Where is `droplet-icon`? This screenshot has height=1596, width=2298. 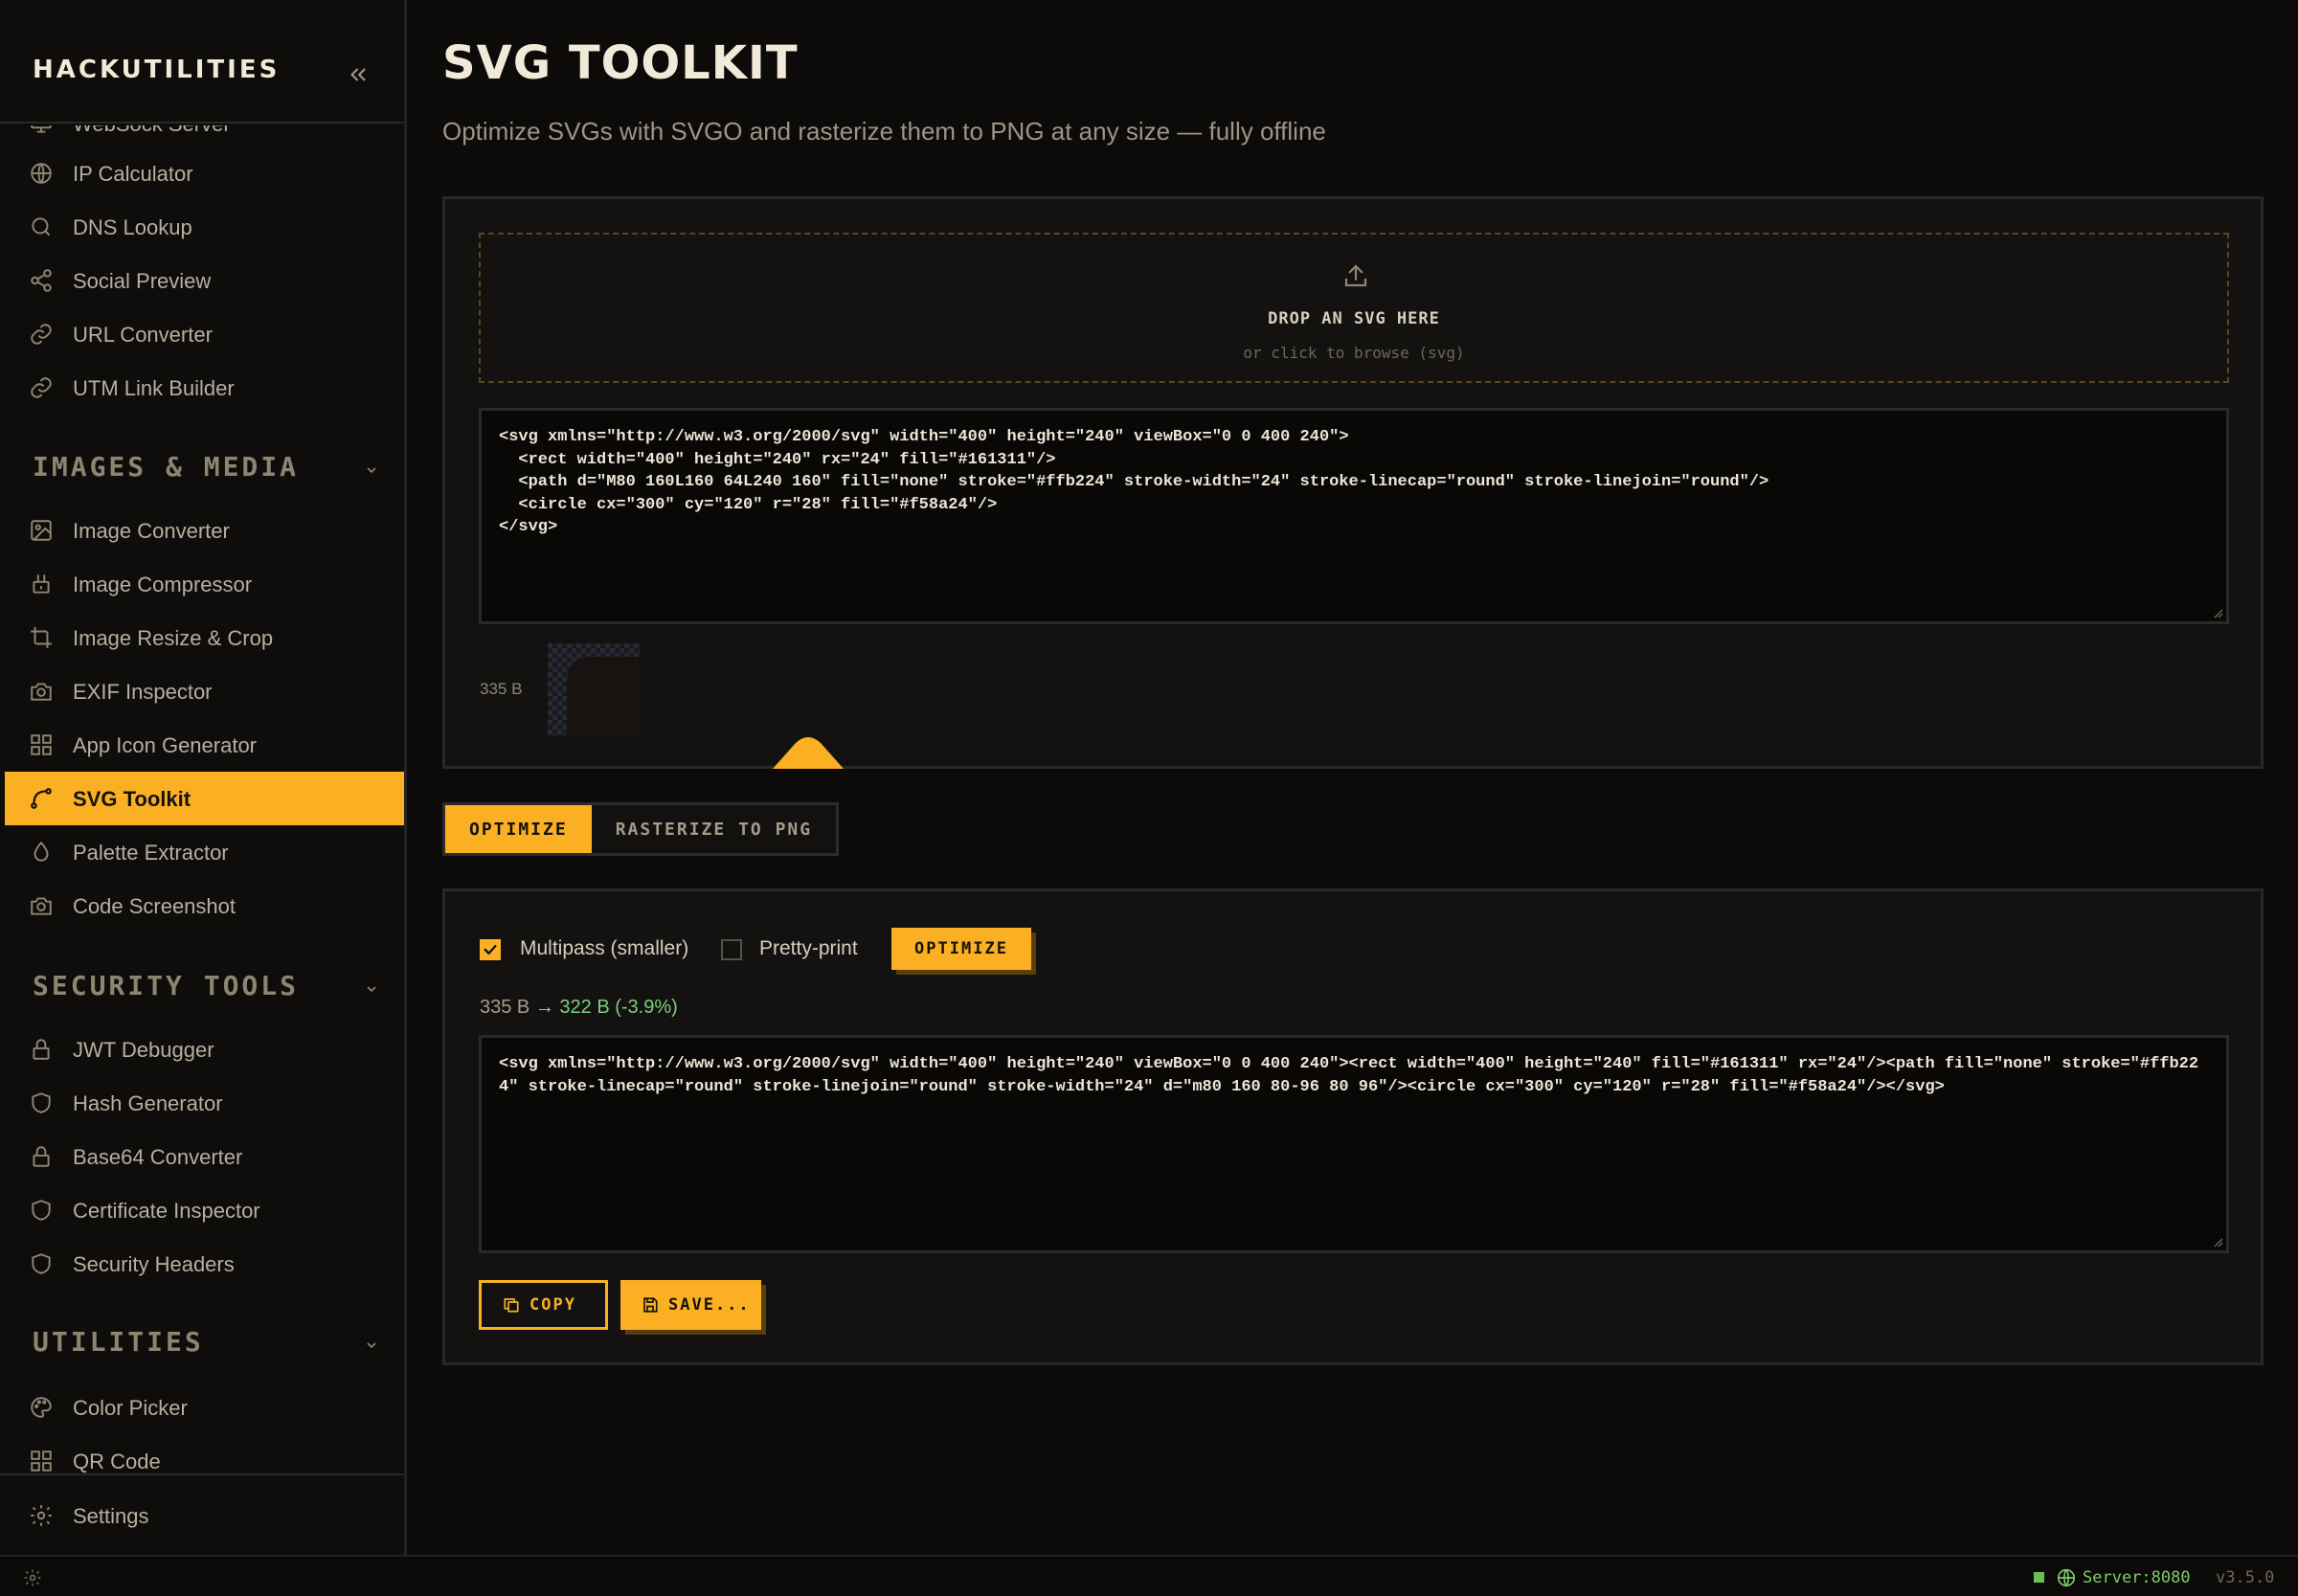 droplet-icon is located at coordinates (41, 852).